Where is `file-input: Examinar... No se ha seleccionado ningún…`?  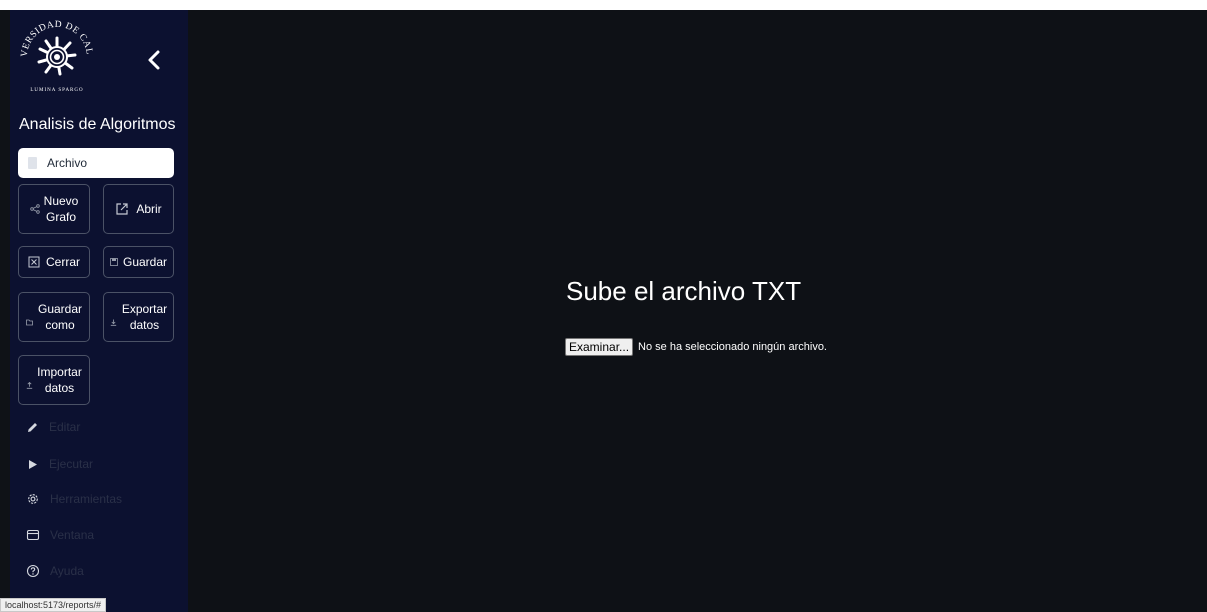 file-input: Examinar... No se ha seleccionado ningún… is located at coordinates (696, 347).